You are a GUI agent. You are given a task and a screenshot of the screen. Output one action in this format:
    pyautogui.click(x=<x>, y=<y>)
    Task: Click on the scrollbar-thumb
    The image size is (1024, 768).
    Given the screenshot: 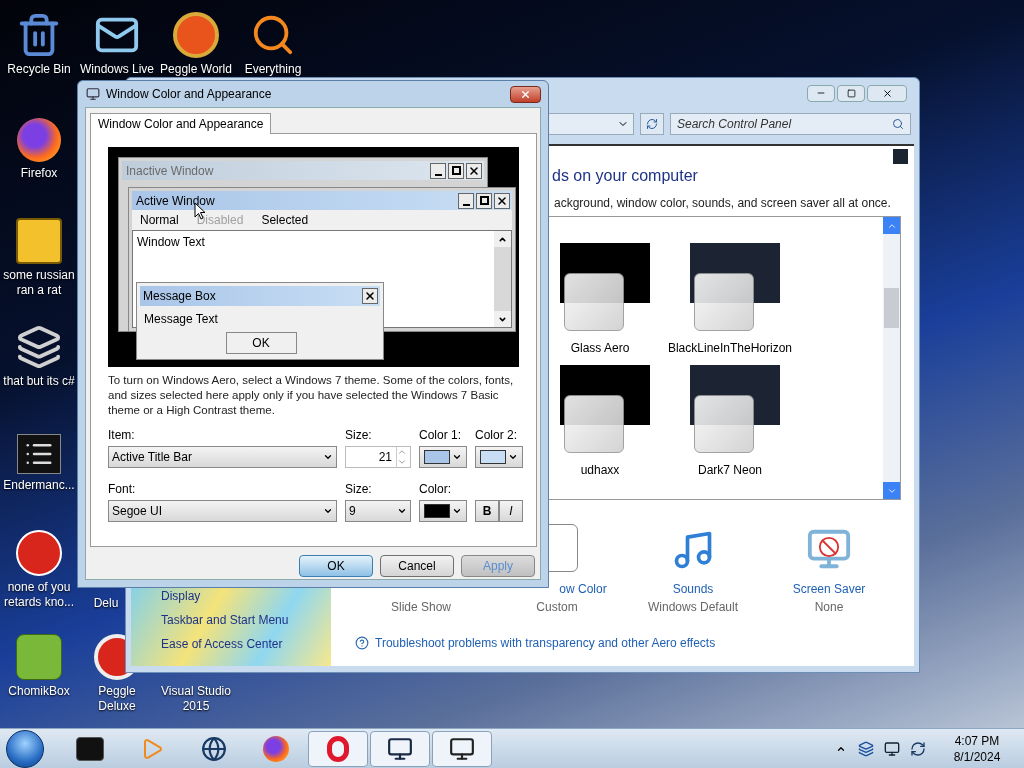 What is the action you would take?
    pyautogui.click(x=891, y=308)
    